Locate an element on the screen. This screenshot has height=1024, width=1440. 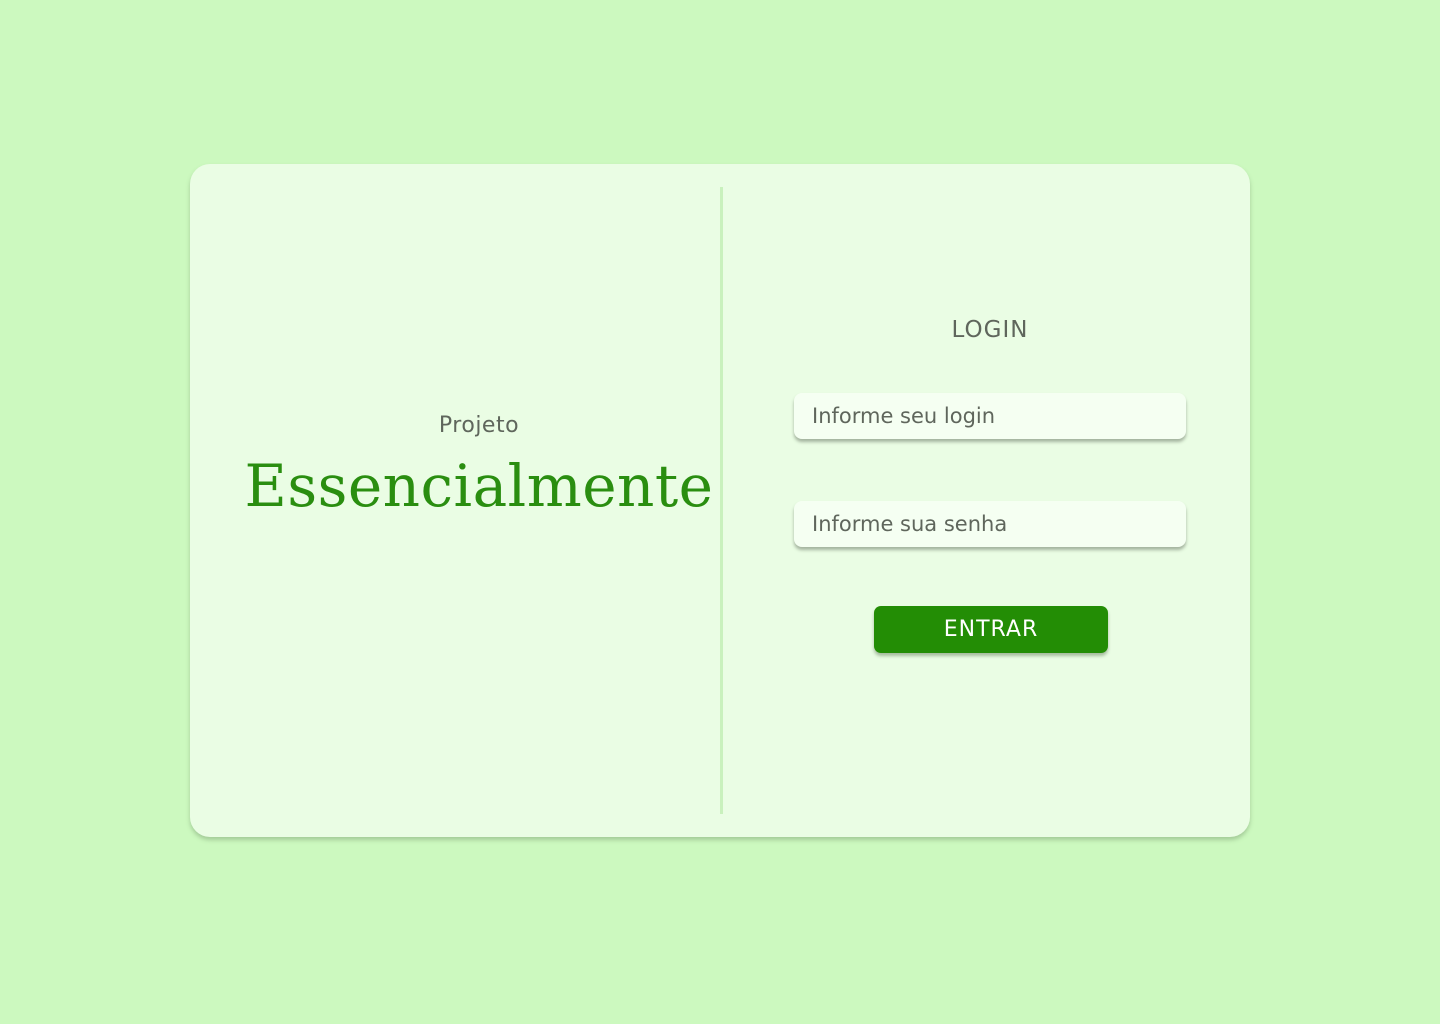
panel-divider is located at coordinates (721, 500).